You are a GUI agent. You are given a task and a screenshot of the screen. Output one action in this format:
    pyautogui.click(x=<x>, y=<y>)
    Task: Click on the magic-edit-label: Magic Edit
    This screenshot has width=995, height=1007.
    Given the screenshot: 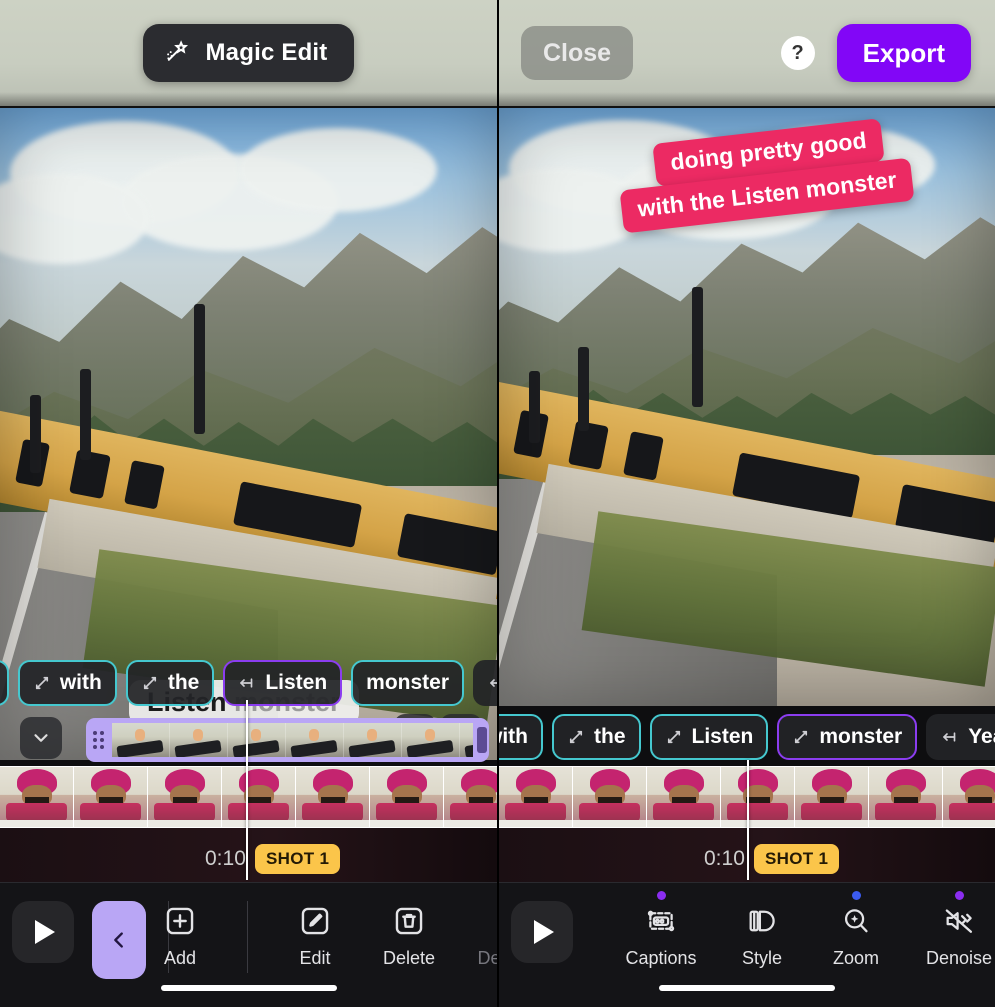 What is the action you would take?
    pyautogui.click(x=266, y=52)
    